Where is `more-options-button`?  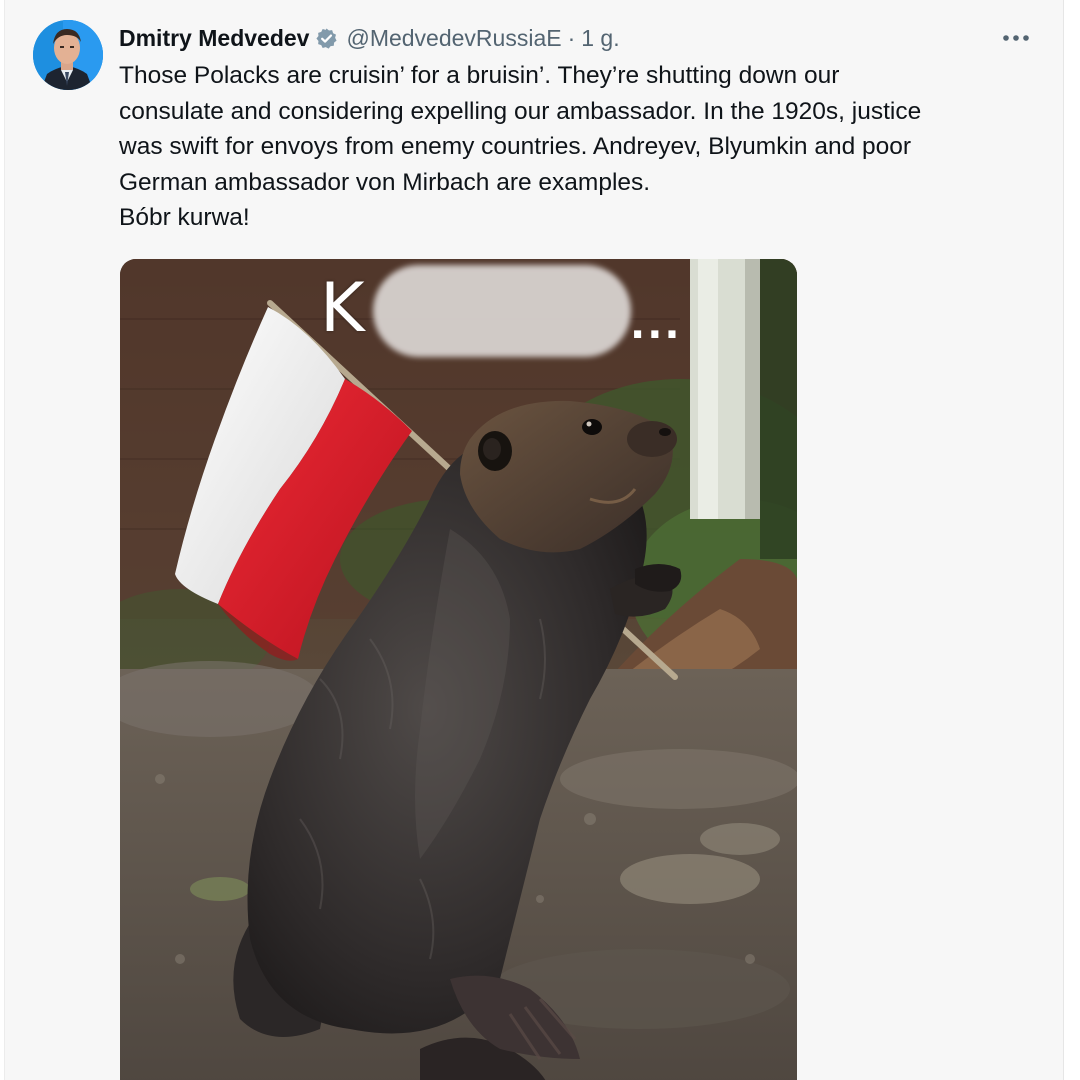 more-options-button is located at coordinates (1016, 38).